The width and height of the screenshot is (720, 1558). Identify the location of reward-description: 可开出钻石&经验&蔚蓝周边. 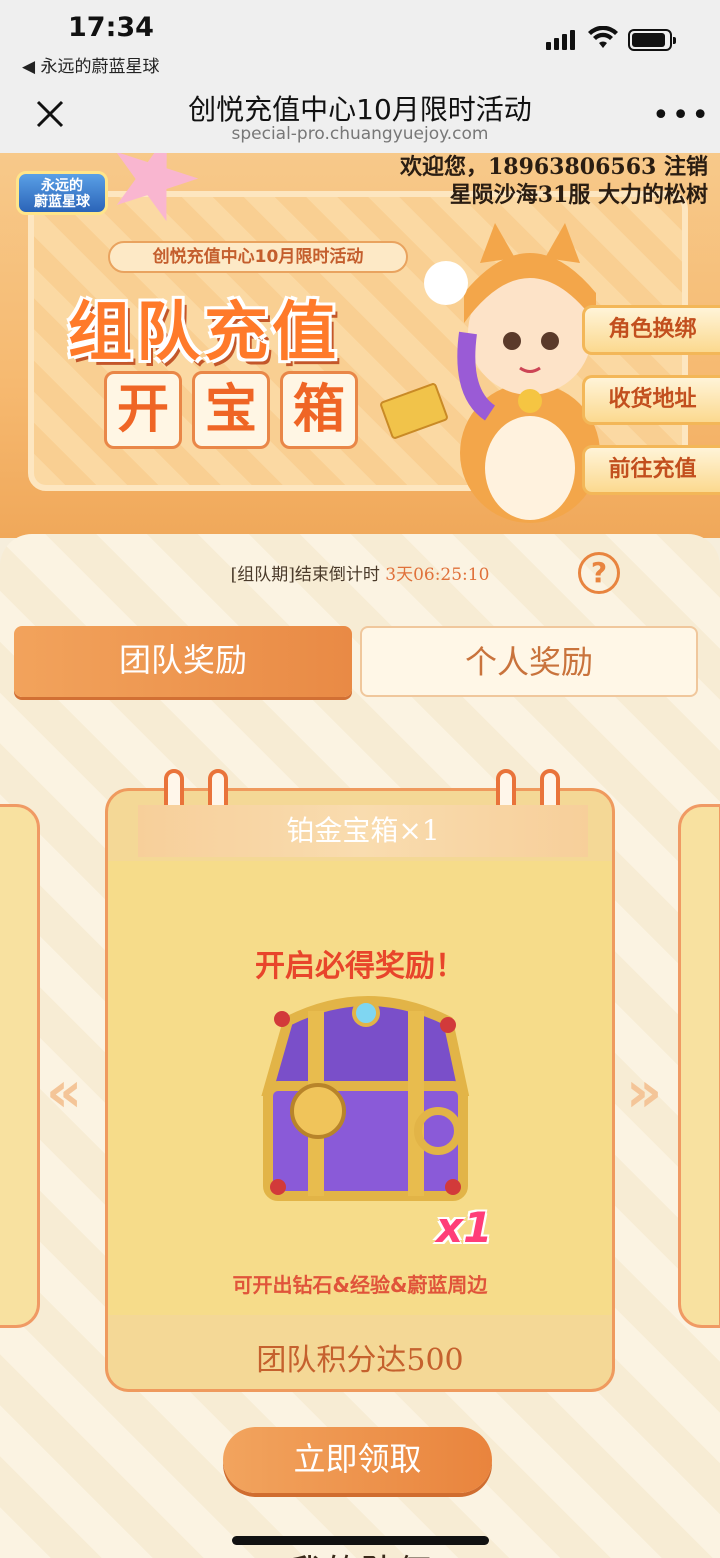
(360, 1285).